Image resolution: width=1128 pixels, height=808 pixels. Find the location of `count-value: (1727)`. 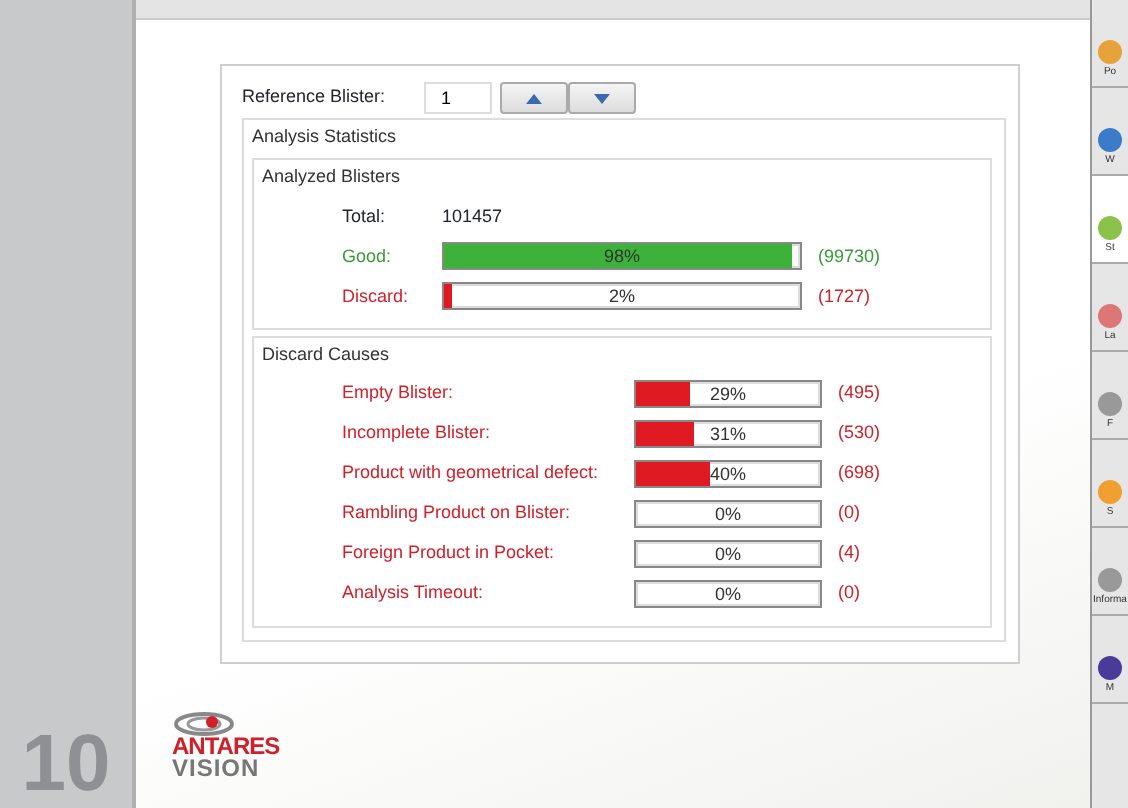

count-value: (1727) is located at coordinates (844, 296).